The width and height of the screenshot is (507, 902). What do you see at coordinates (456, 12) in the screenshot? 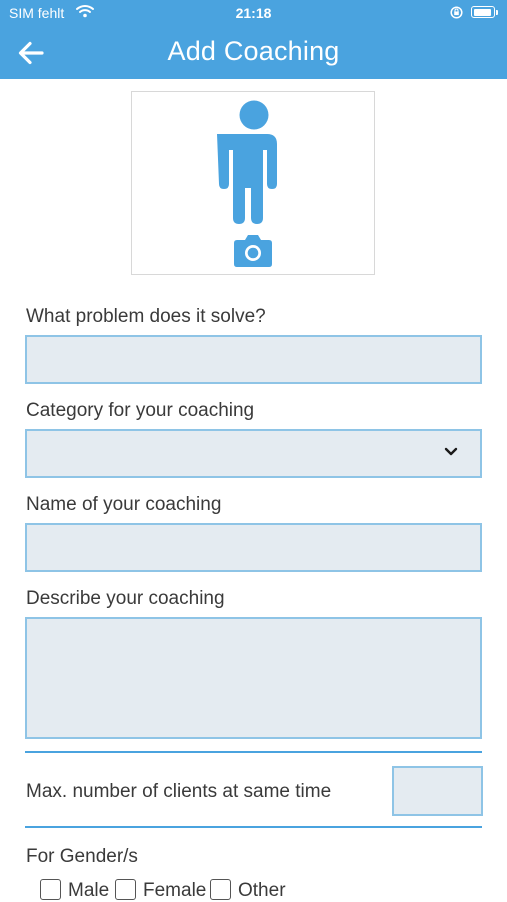
I see `orientation-lock-icon` at bounding box center [456, 12].